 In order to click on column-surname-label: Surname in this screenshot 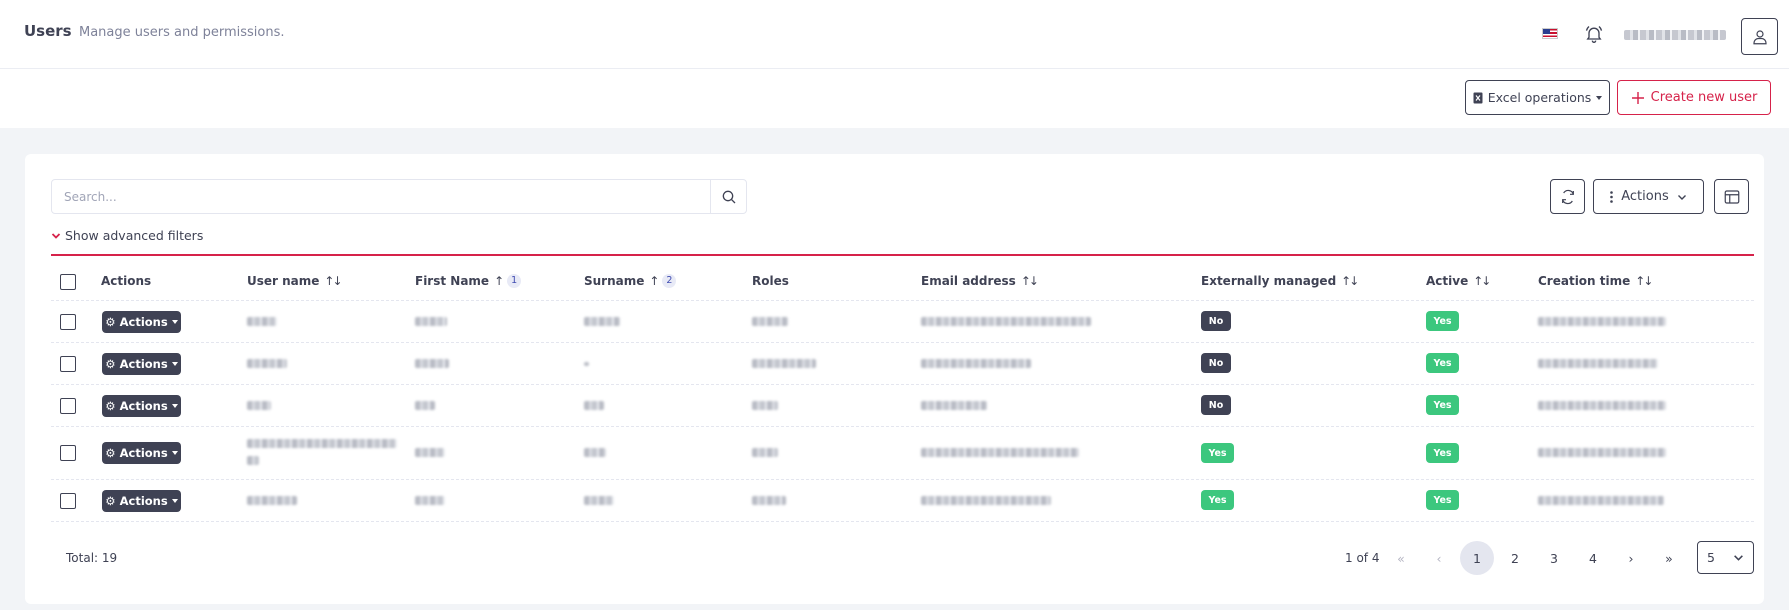, I will do `click(614, 281)`.